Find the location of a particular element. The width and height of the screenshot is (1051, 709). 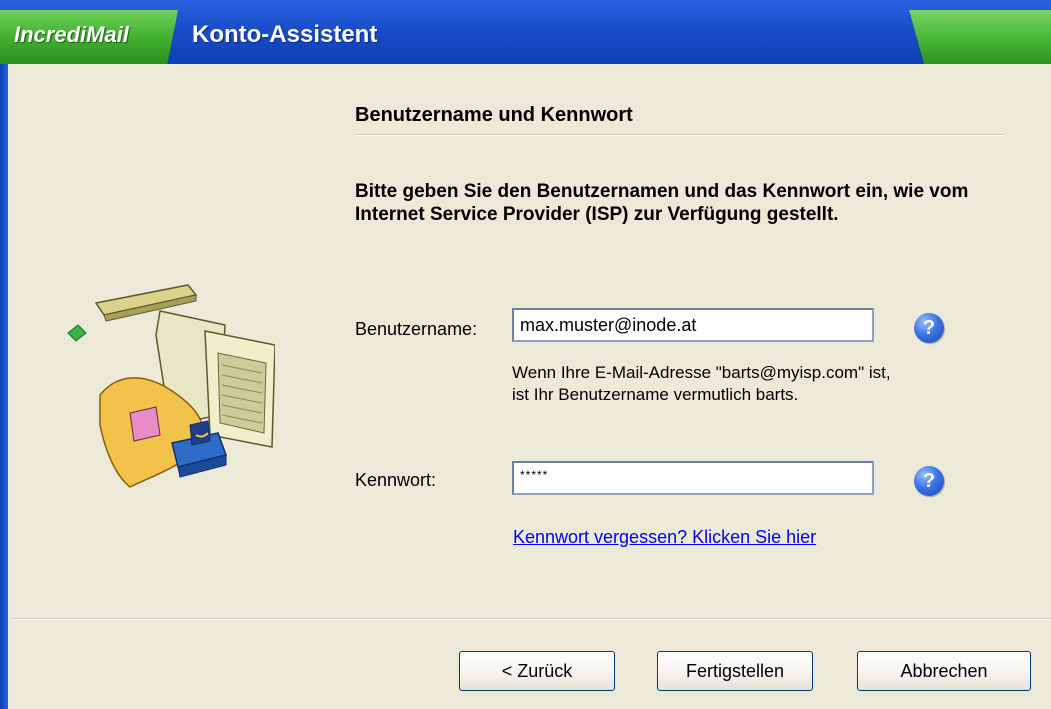

back-button: < Zurück is located at coordinates (537, 671).